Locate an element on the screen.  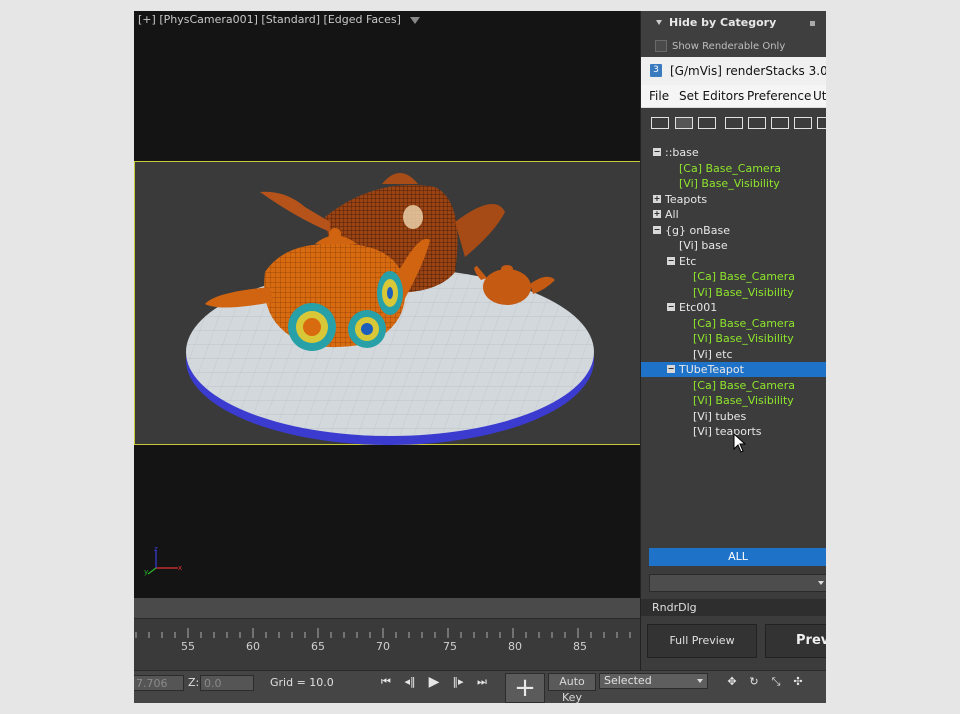
add-layer-icon is located at coordinates (734, 123).